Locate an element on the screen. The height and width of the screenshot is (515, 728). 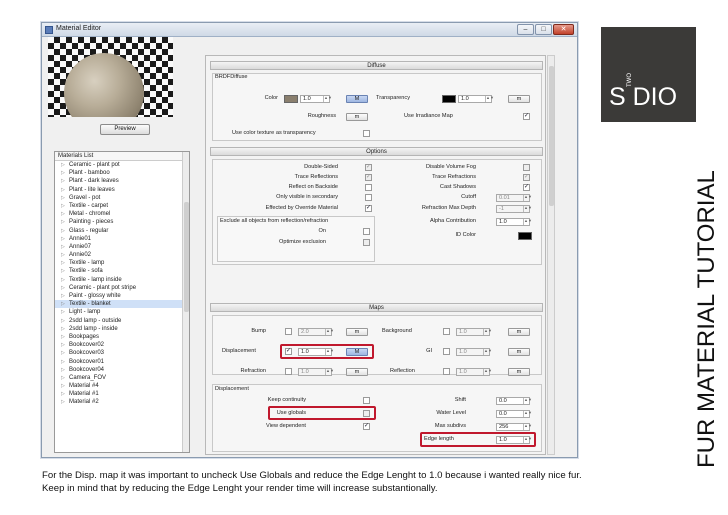
edge-length-value: 1.0 ▲▼ is located at coordinates (514, 440).